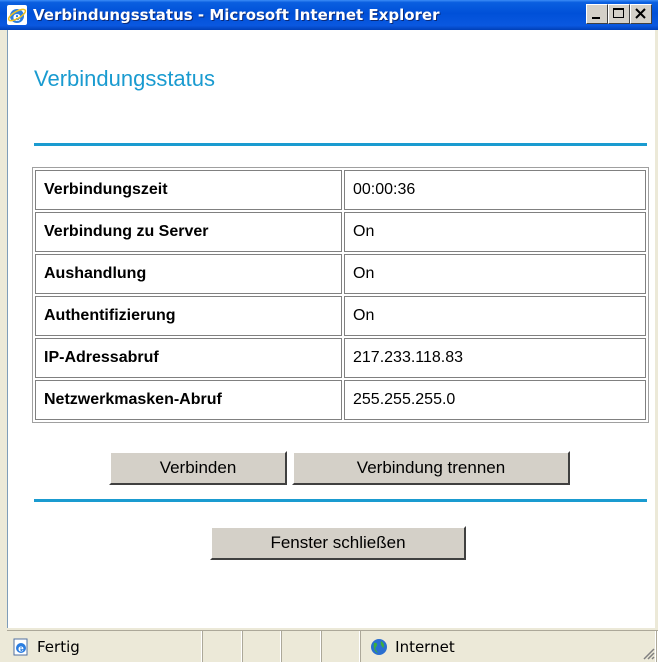  I want to click on table-row: IP-Adressabruf 217.233.118.83, so click(340, 358).